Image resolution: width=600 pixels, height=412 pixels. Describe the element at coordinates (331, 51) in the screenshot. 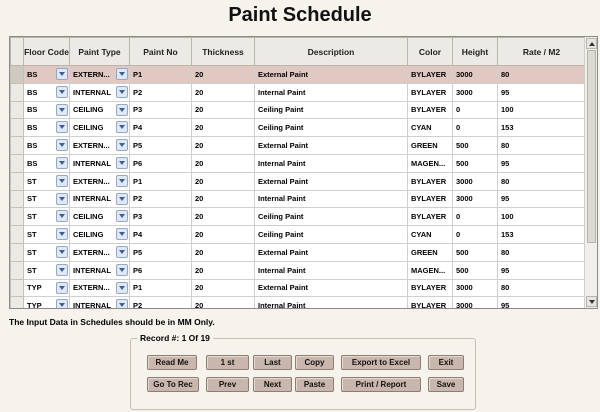

I see `col-header-description: Description` at that location.